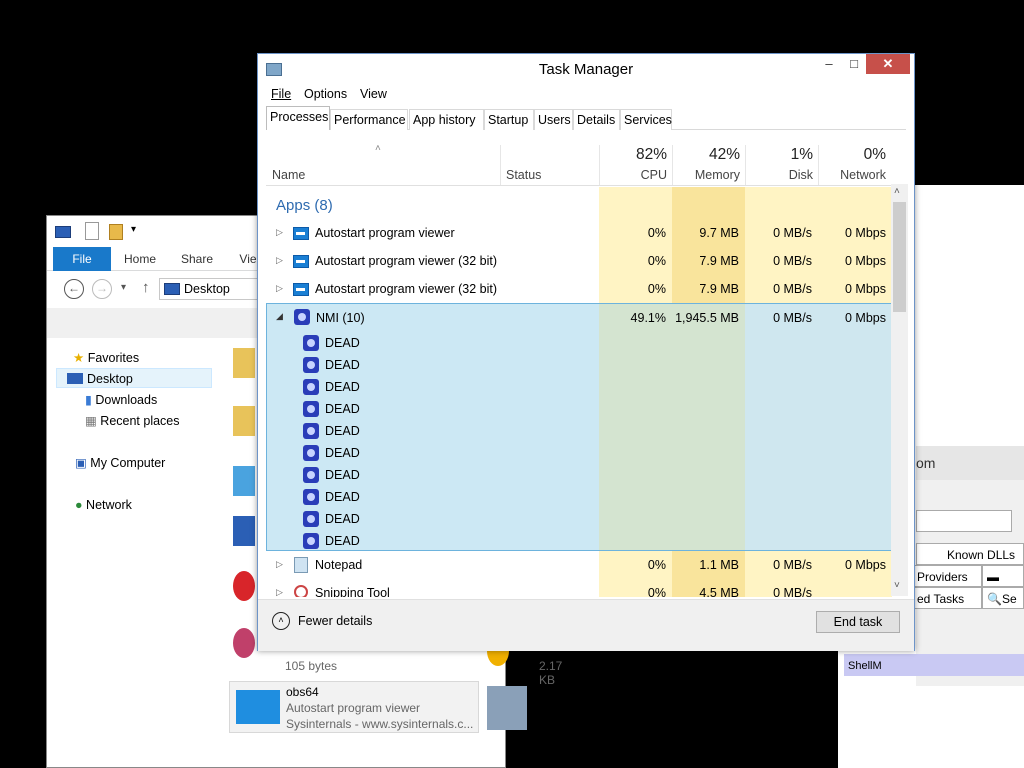 The image size is (1024, 768). I want to click on tab-scheduled-tasks-label: ed Tasks, so click(941, 599).